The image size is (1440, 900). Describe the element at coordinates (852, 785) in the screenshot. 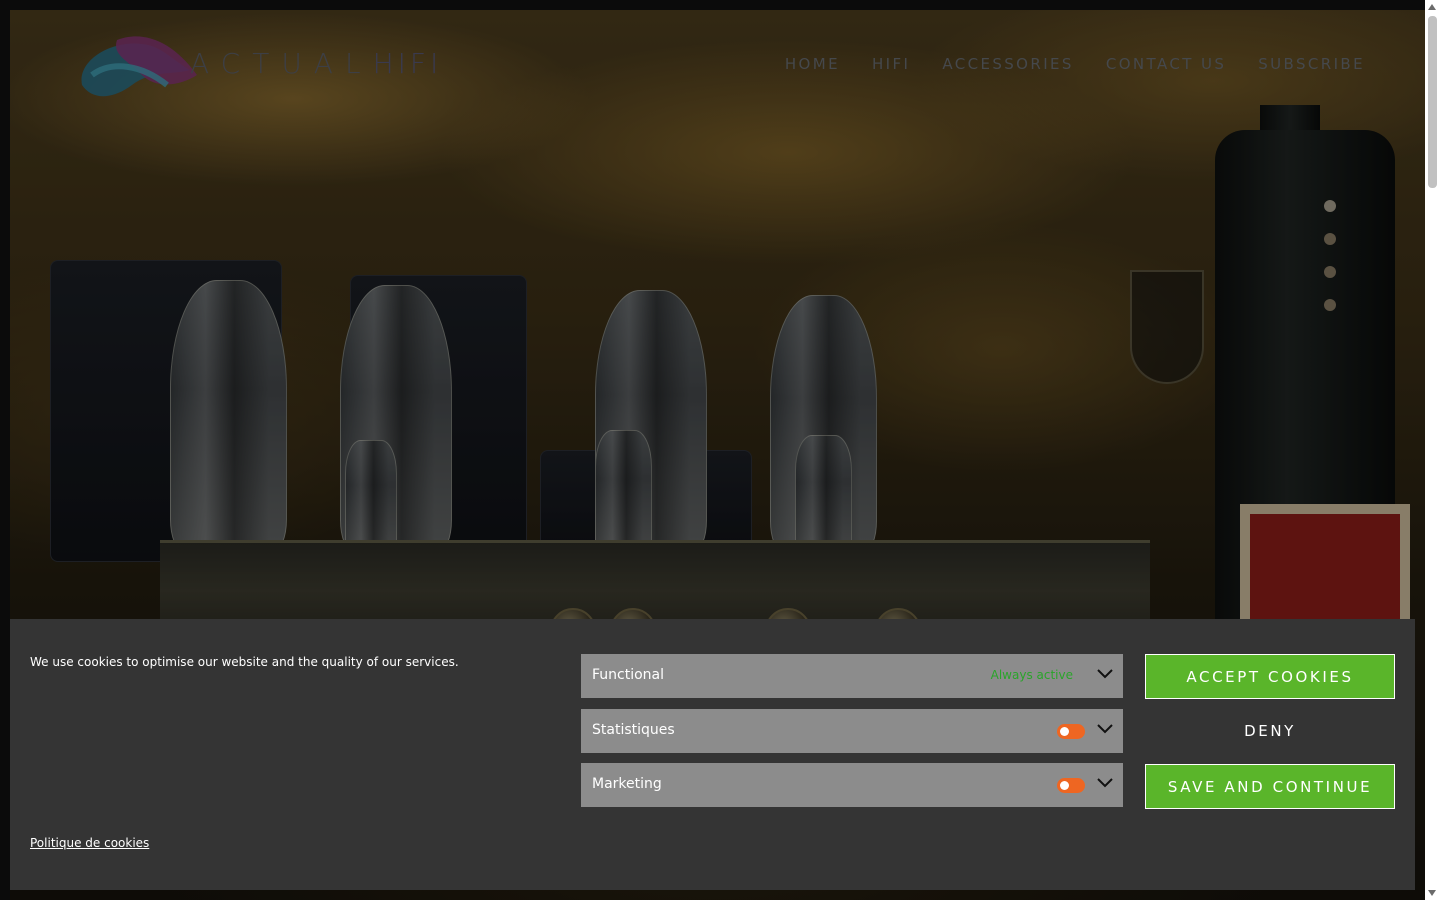

I see `cookie-category-marketing: Marketing` at that location.